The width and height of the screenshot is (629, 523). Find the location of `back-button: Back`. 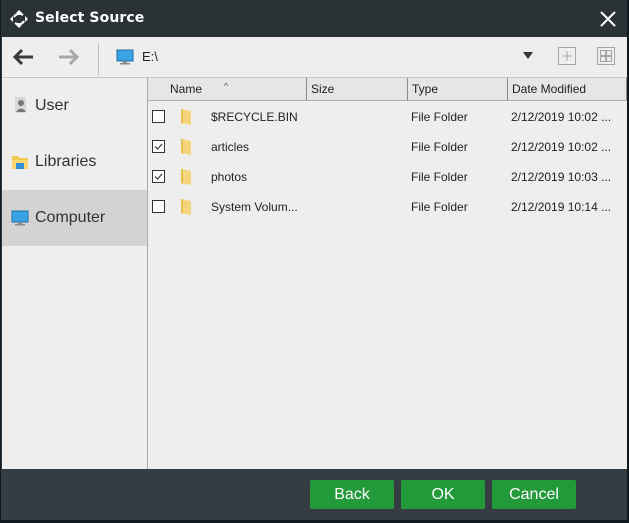

back-button: Back is located at coordinates (352, 494).